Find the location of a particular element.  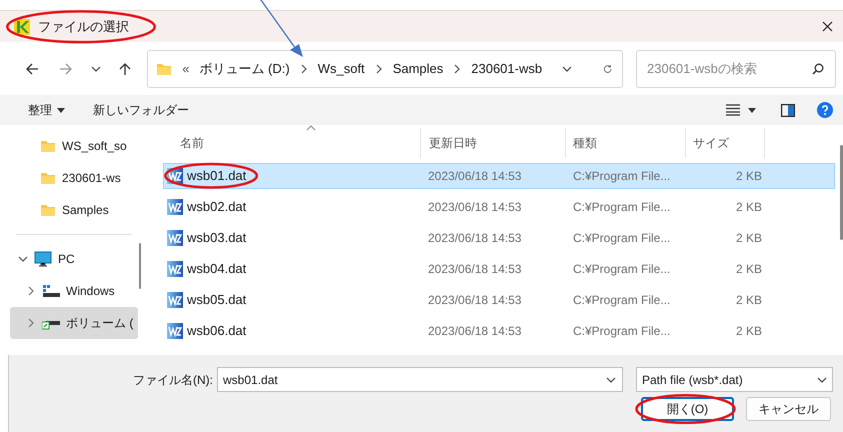

column-header: 種類 is located at coordinates (625, 143).